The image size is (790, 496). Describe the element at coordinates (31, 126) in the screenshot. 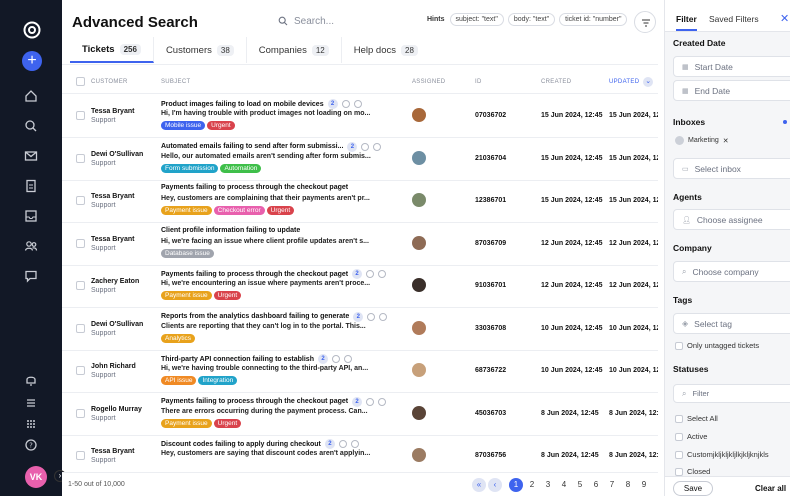

I see `search-icon` at that location.